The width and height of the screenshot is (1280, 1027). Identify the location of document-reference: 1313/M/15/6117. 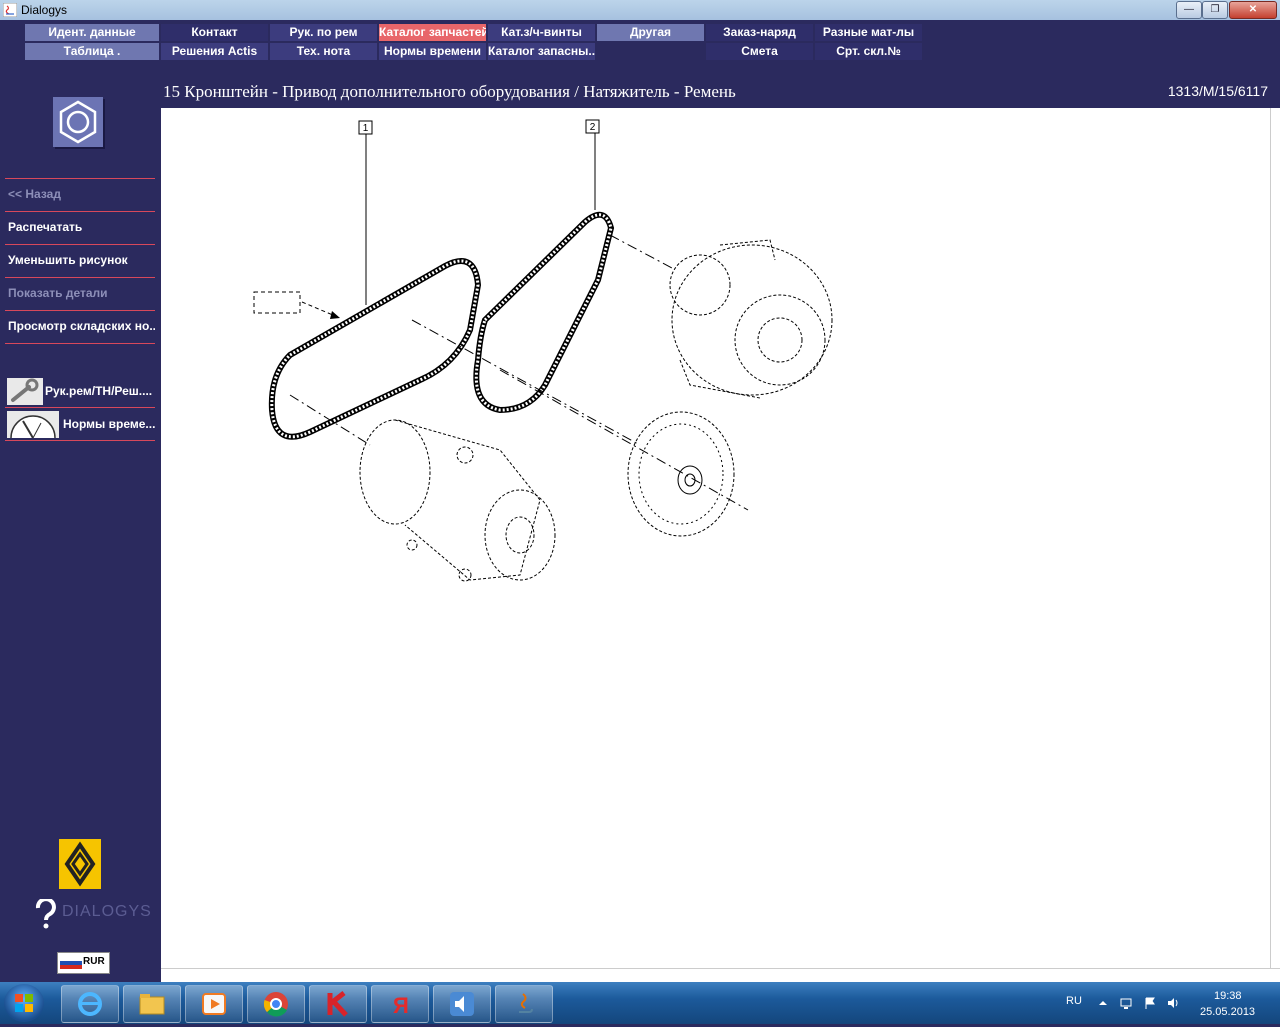
(1217, 91).